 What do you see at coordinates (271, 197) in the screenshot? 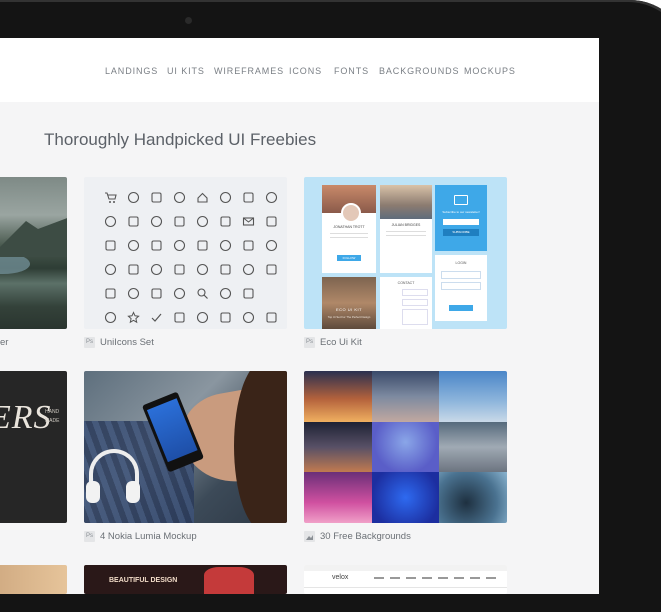
I see `shield-icon` at bounding box center [271, 197].